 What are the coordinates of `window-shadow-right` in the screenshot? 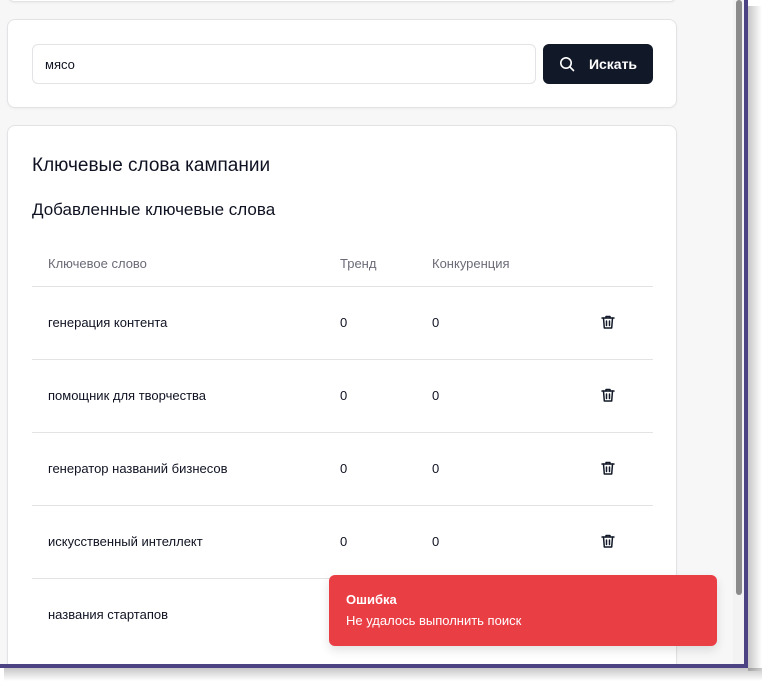 It's located at (755, 338).